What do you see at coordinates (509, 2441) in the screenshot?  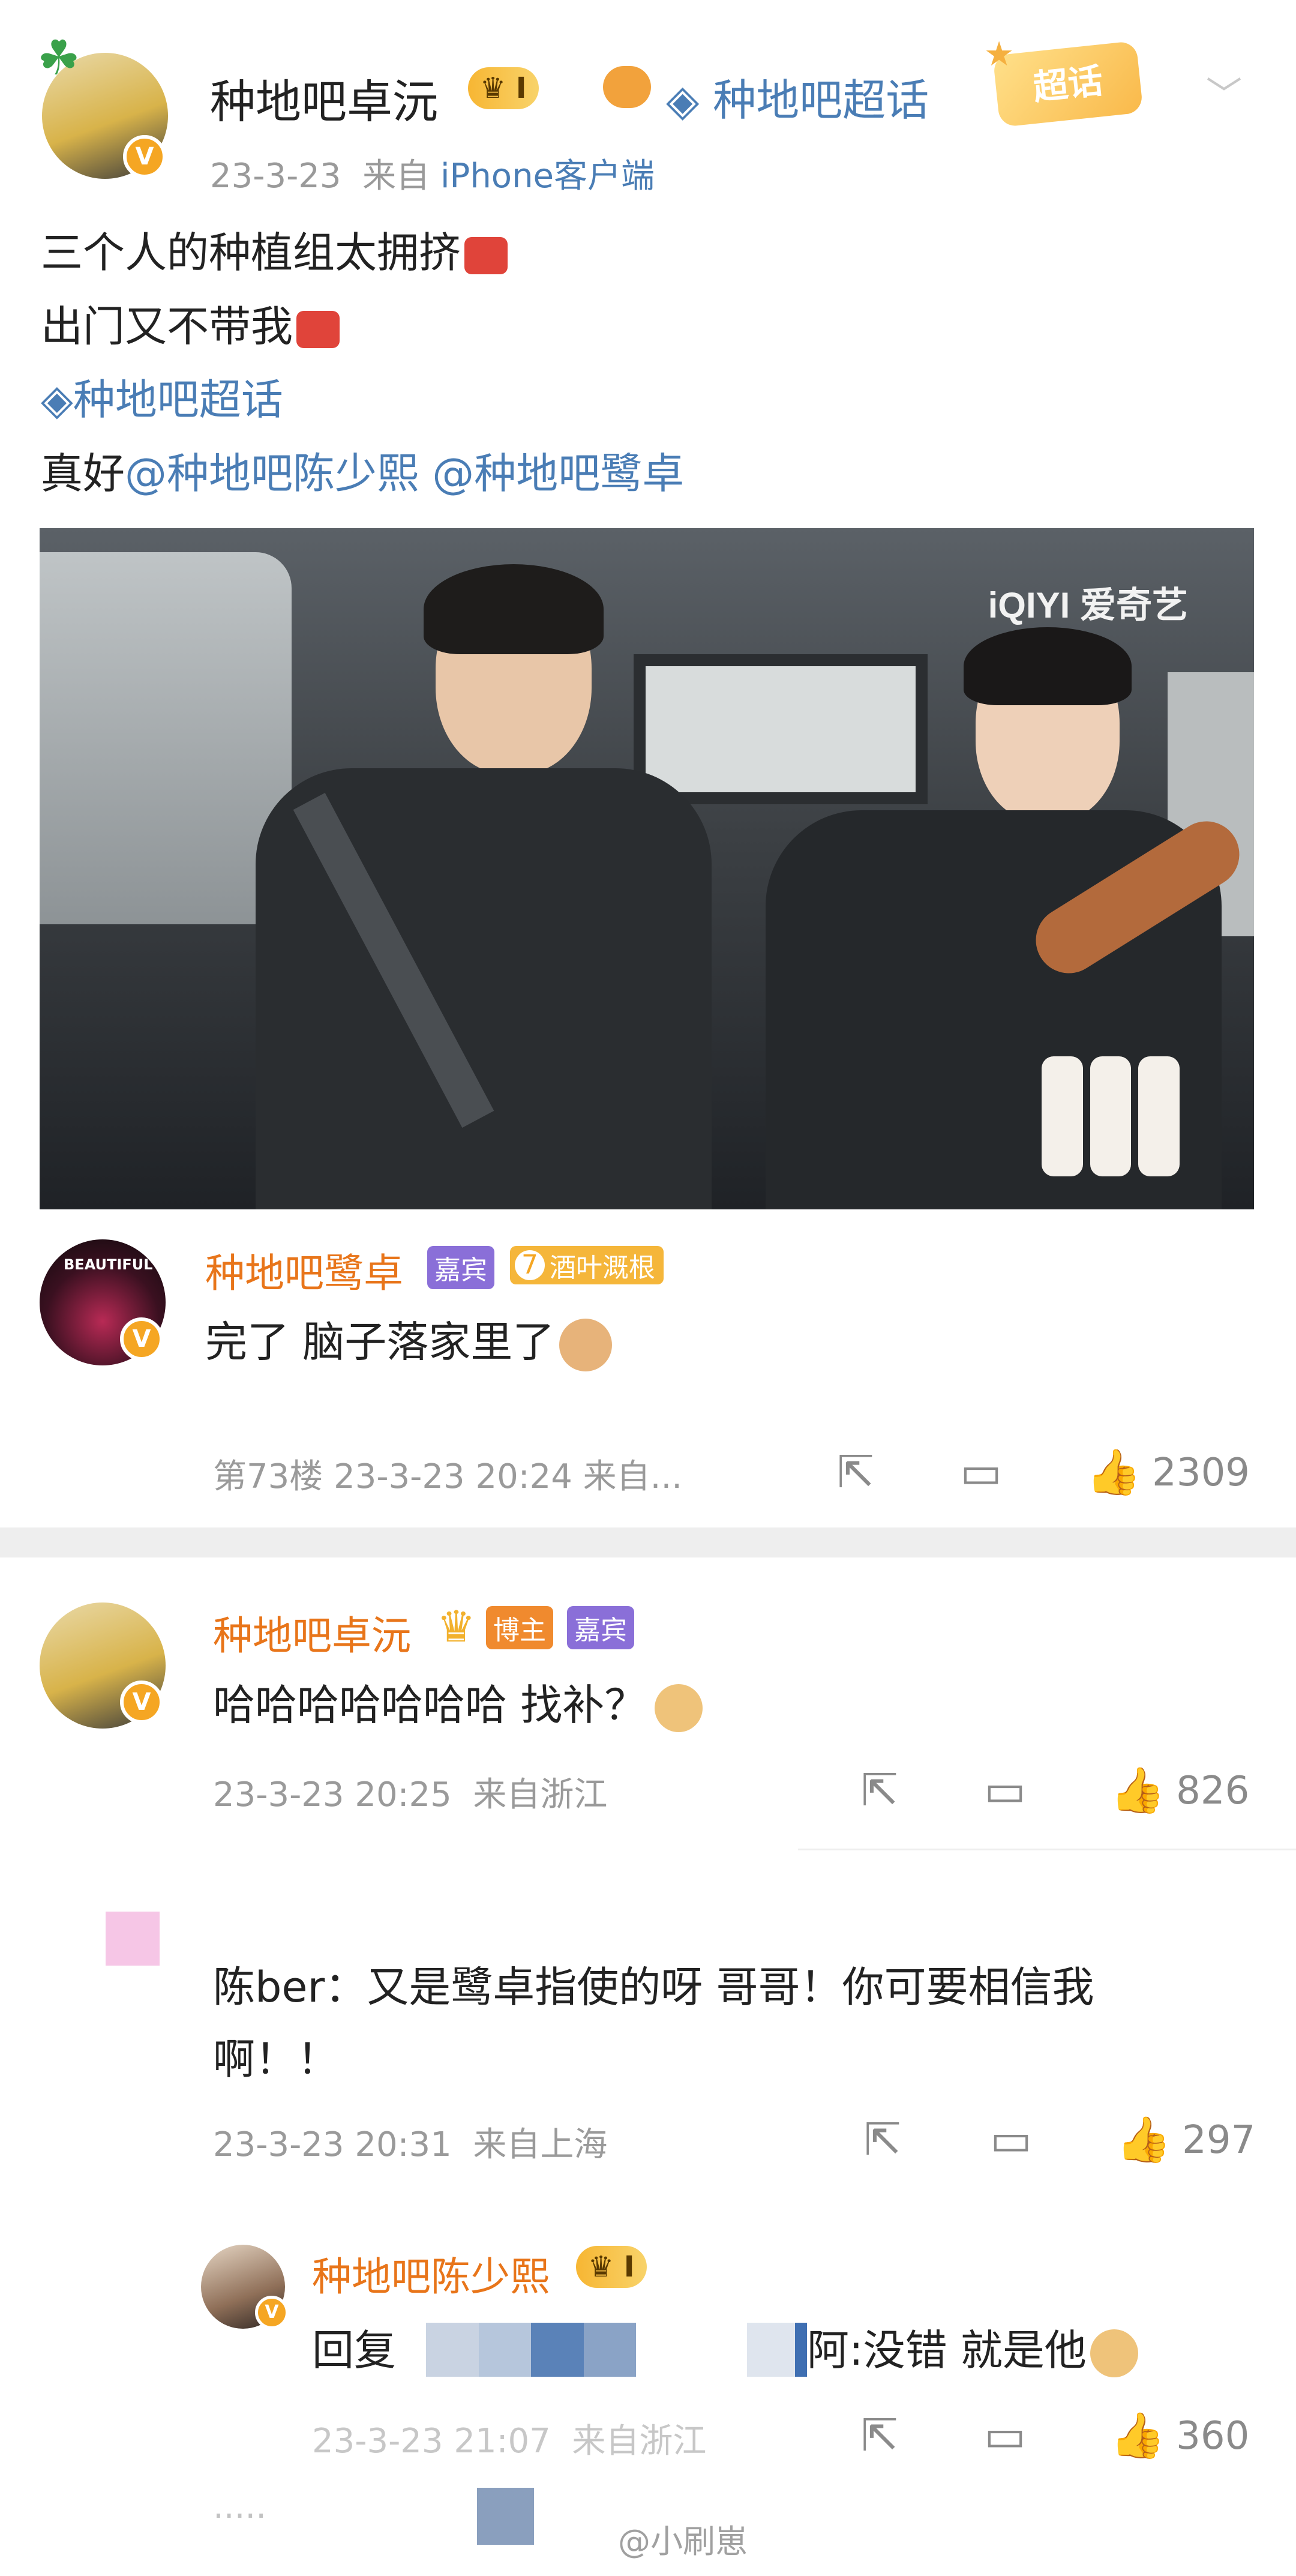 I see `reply-meta: 23-3-23 21:07 来自浙江` at bounding box center [509, 2441].